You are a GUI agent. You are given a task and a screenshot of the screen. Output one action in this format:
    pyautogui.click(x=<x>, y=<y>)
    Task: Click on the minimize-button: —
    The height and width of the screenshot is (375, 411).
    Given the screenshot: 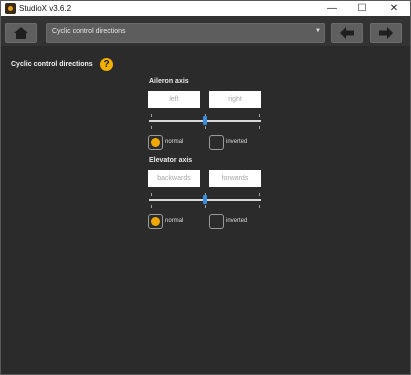 What is the action you would take?
    pyautogui.click(x=332, y=8)
    